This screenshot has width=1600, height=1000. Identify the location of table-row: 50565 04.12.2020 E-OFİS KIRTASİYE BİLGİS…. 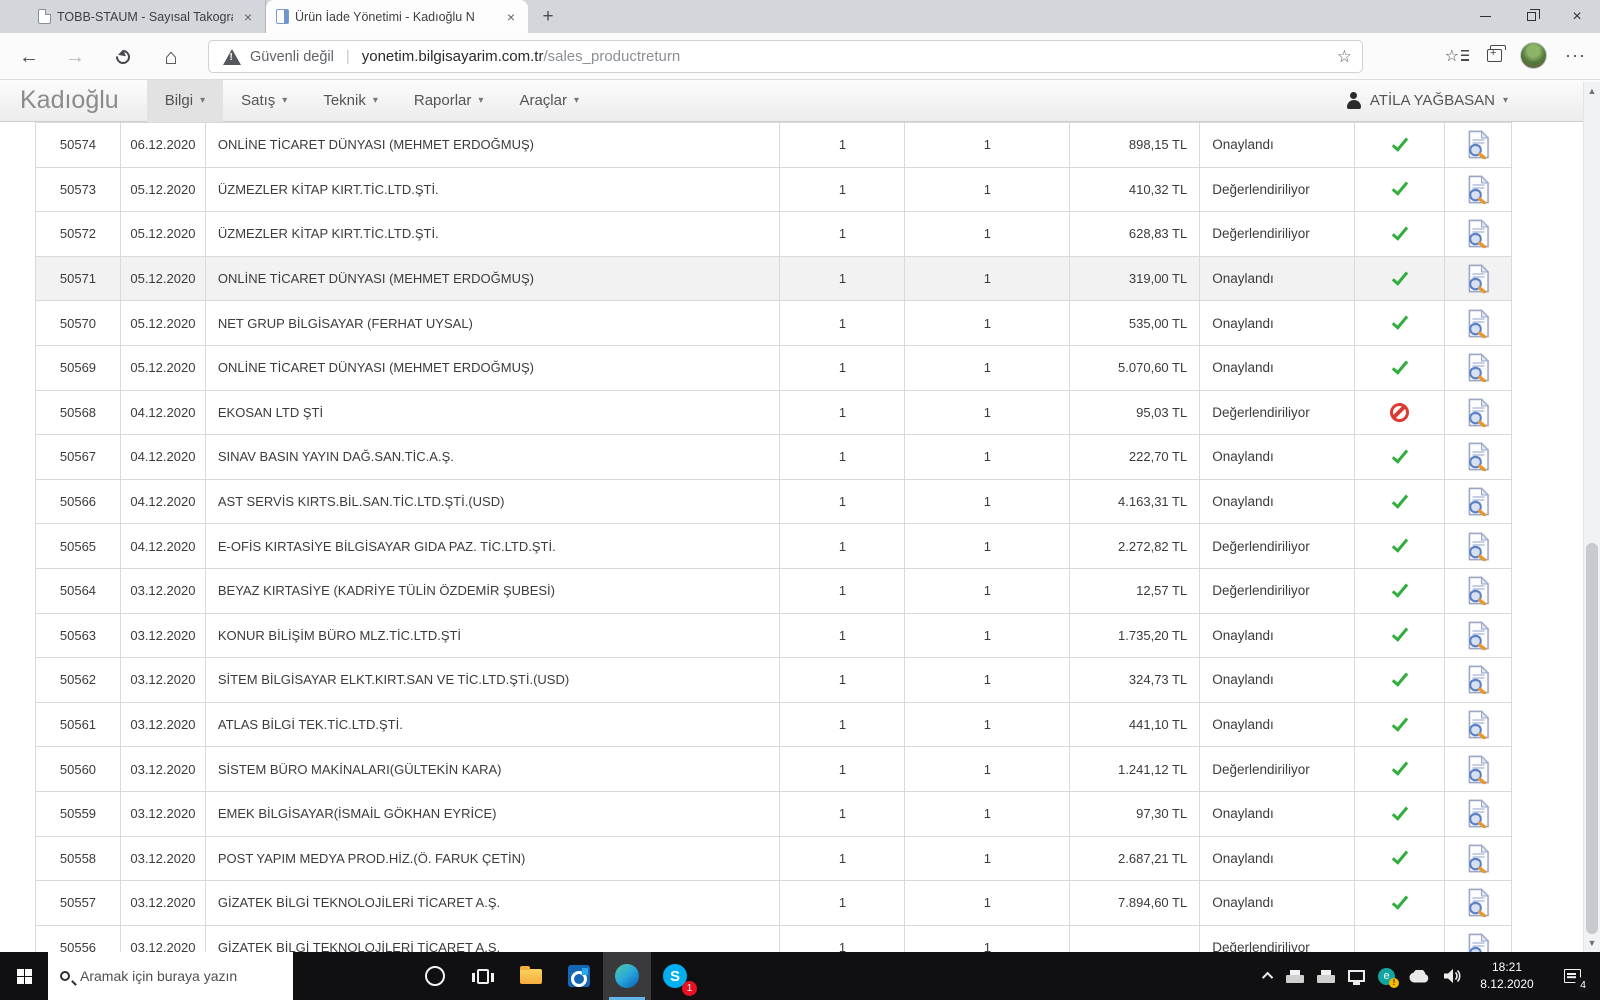
(773, 546).